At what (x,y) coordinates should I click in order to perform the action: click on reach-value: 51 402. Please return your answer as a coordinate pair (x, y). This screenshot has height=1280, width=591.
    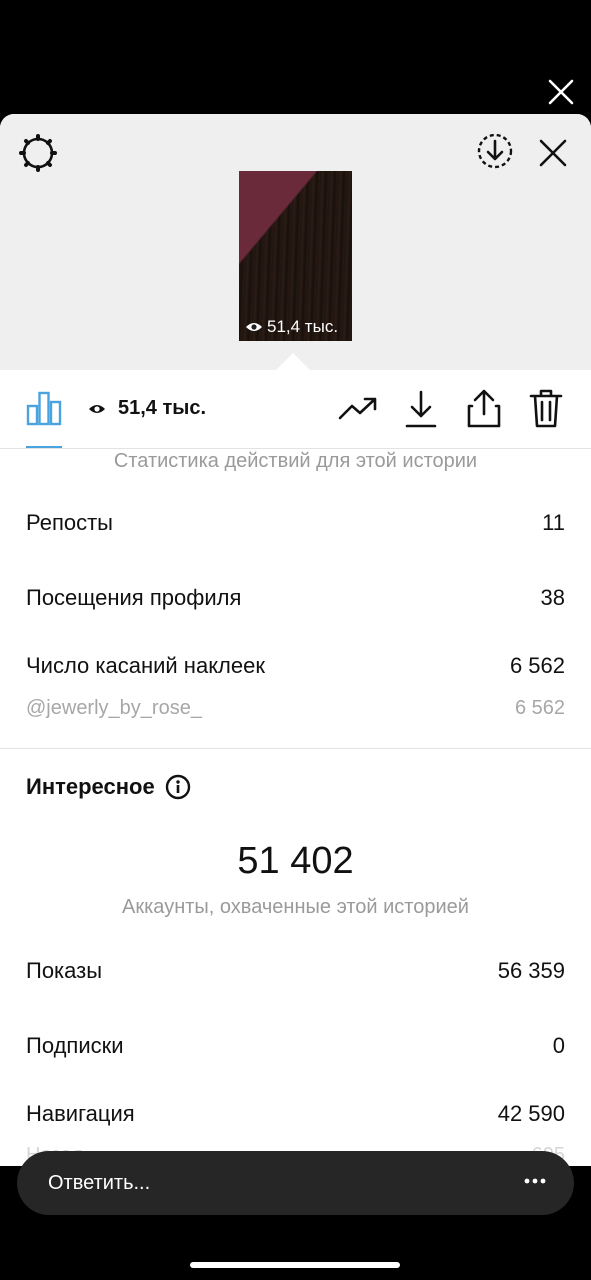
    Looking at the image, I should click on (295, 861).